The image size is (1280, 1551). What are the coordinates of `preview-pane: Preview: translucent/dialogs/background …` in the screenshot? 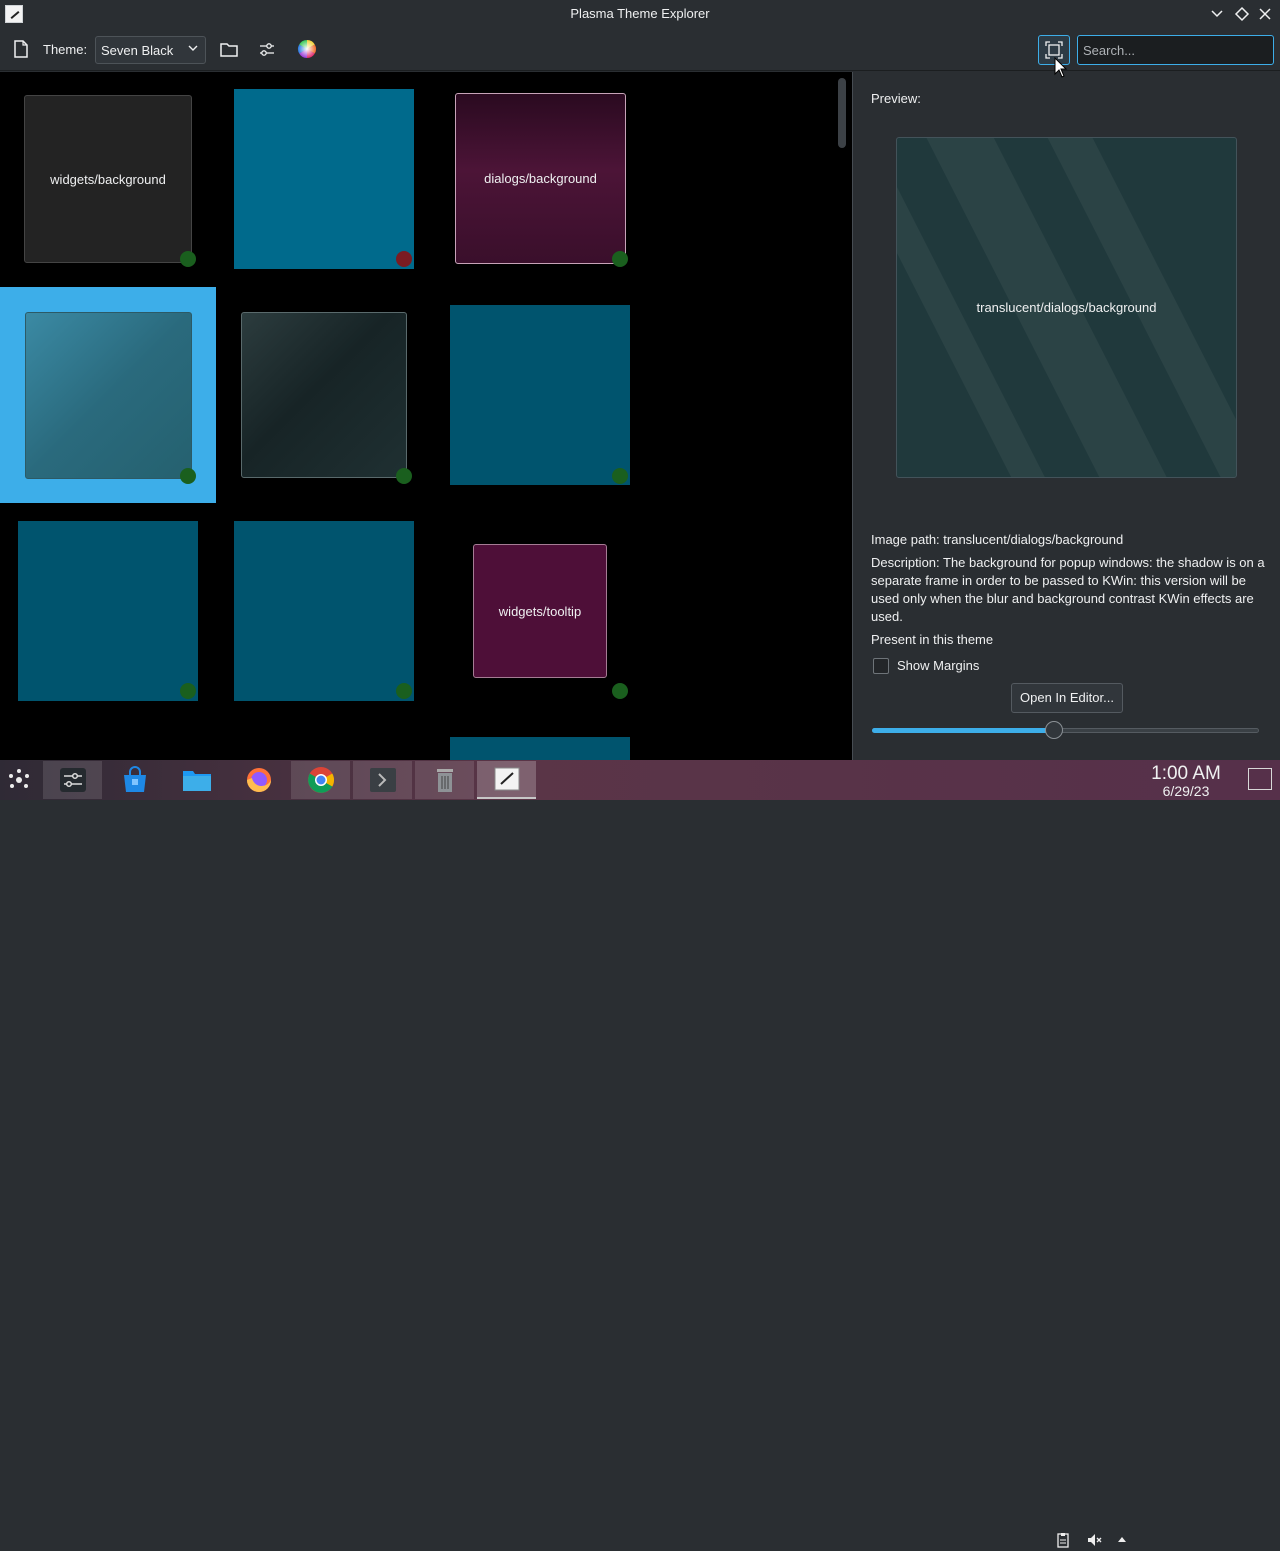 It's located at (1067, 416).